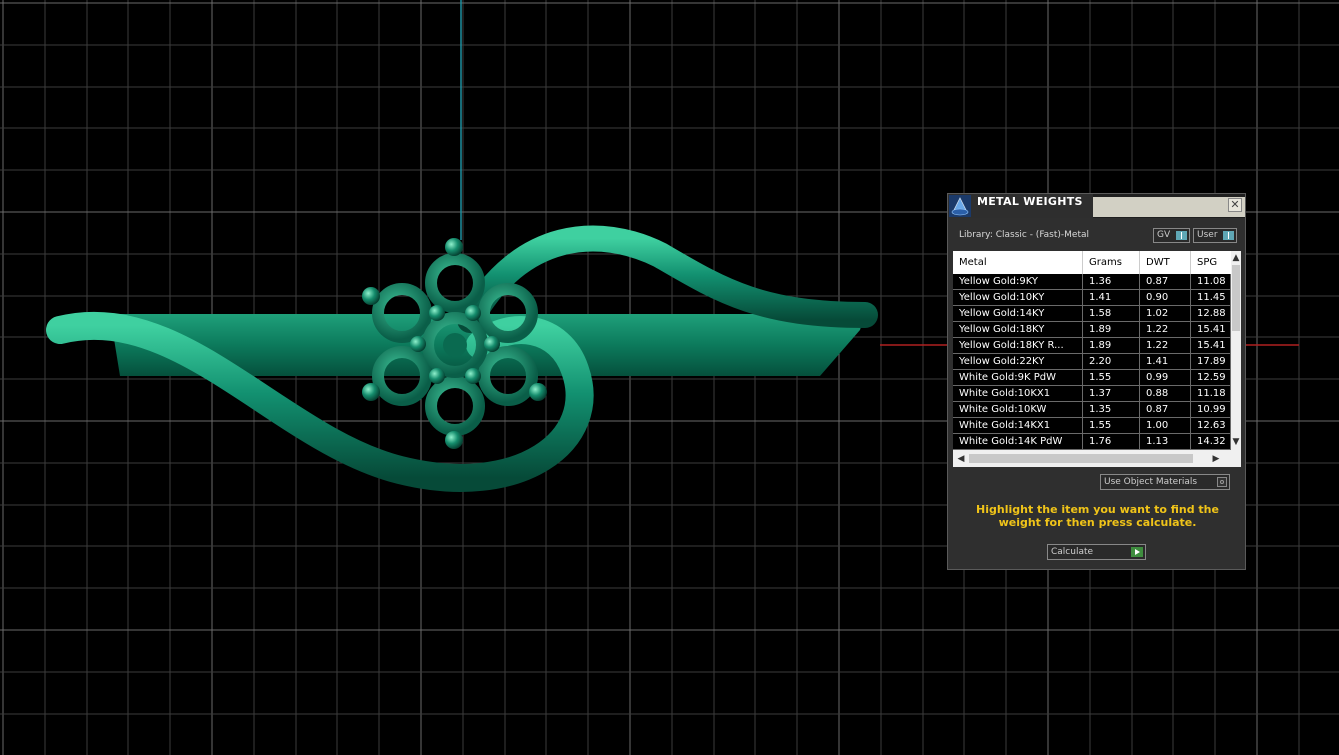 This screenshot has height=755, width=1339. I want to click on table-row: Yellow Gold:14KY 1.58 1.02 12.88, so click(1092, 314).